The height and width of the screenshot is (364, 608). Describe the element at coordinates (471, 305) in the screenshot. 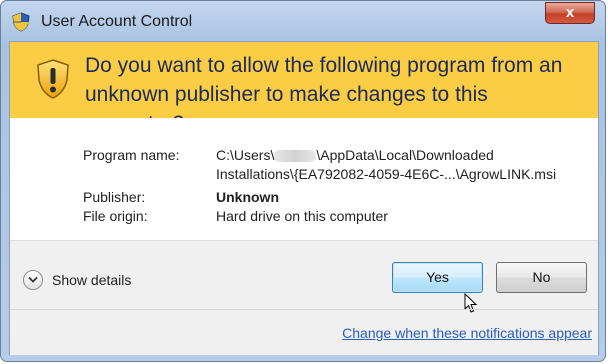

I see `mouse-pointer-icon` at that location.